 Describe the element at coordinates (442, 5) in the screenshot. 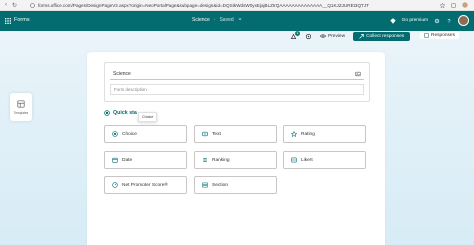

I see `star-icon` at that location.